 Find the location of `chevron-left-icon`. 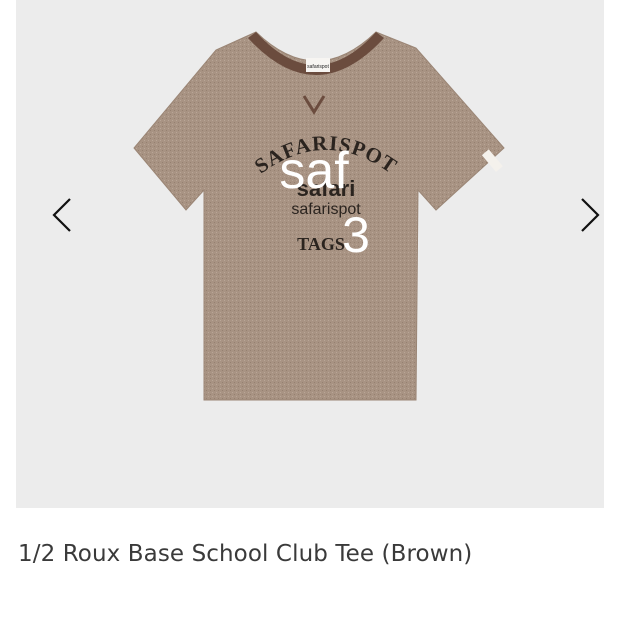

chevron-left-icon is located at coordinates (61, 215).